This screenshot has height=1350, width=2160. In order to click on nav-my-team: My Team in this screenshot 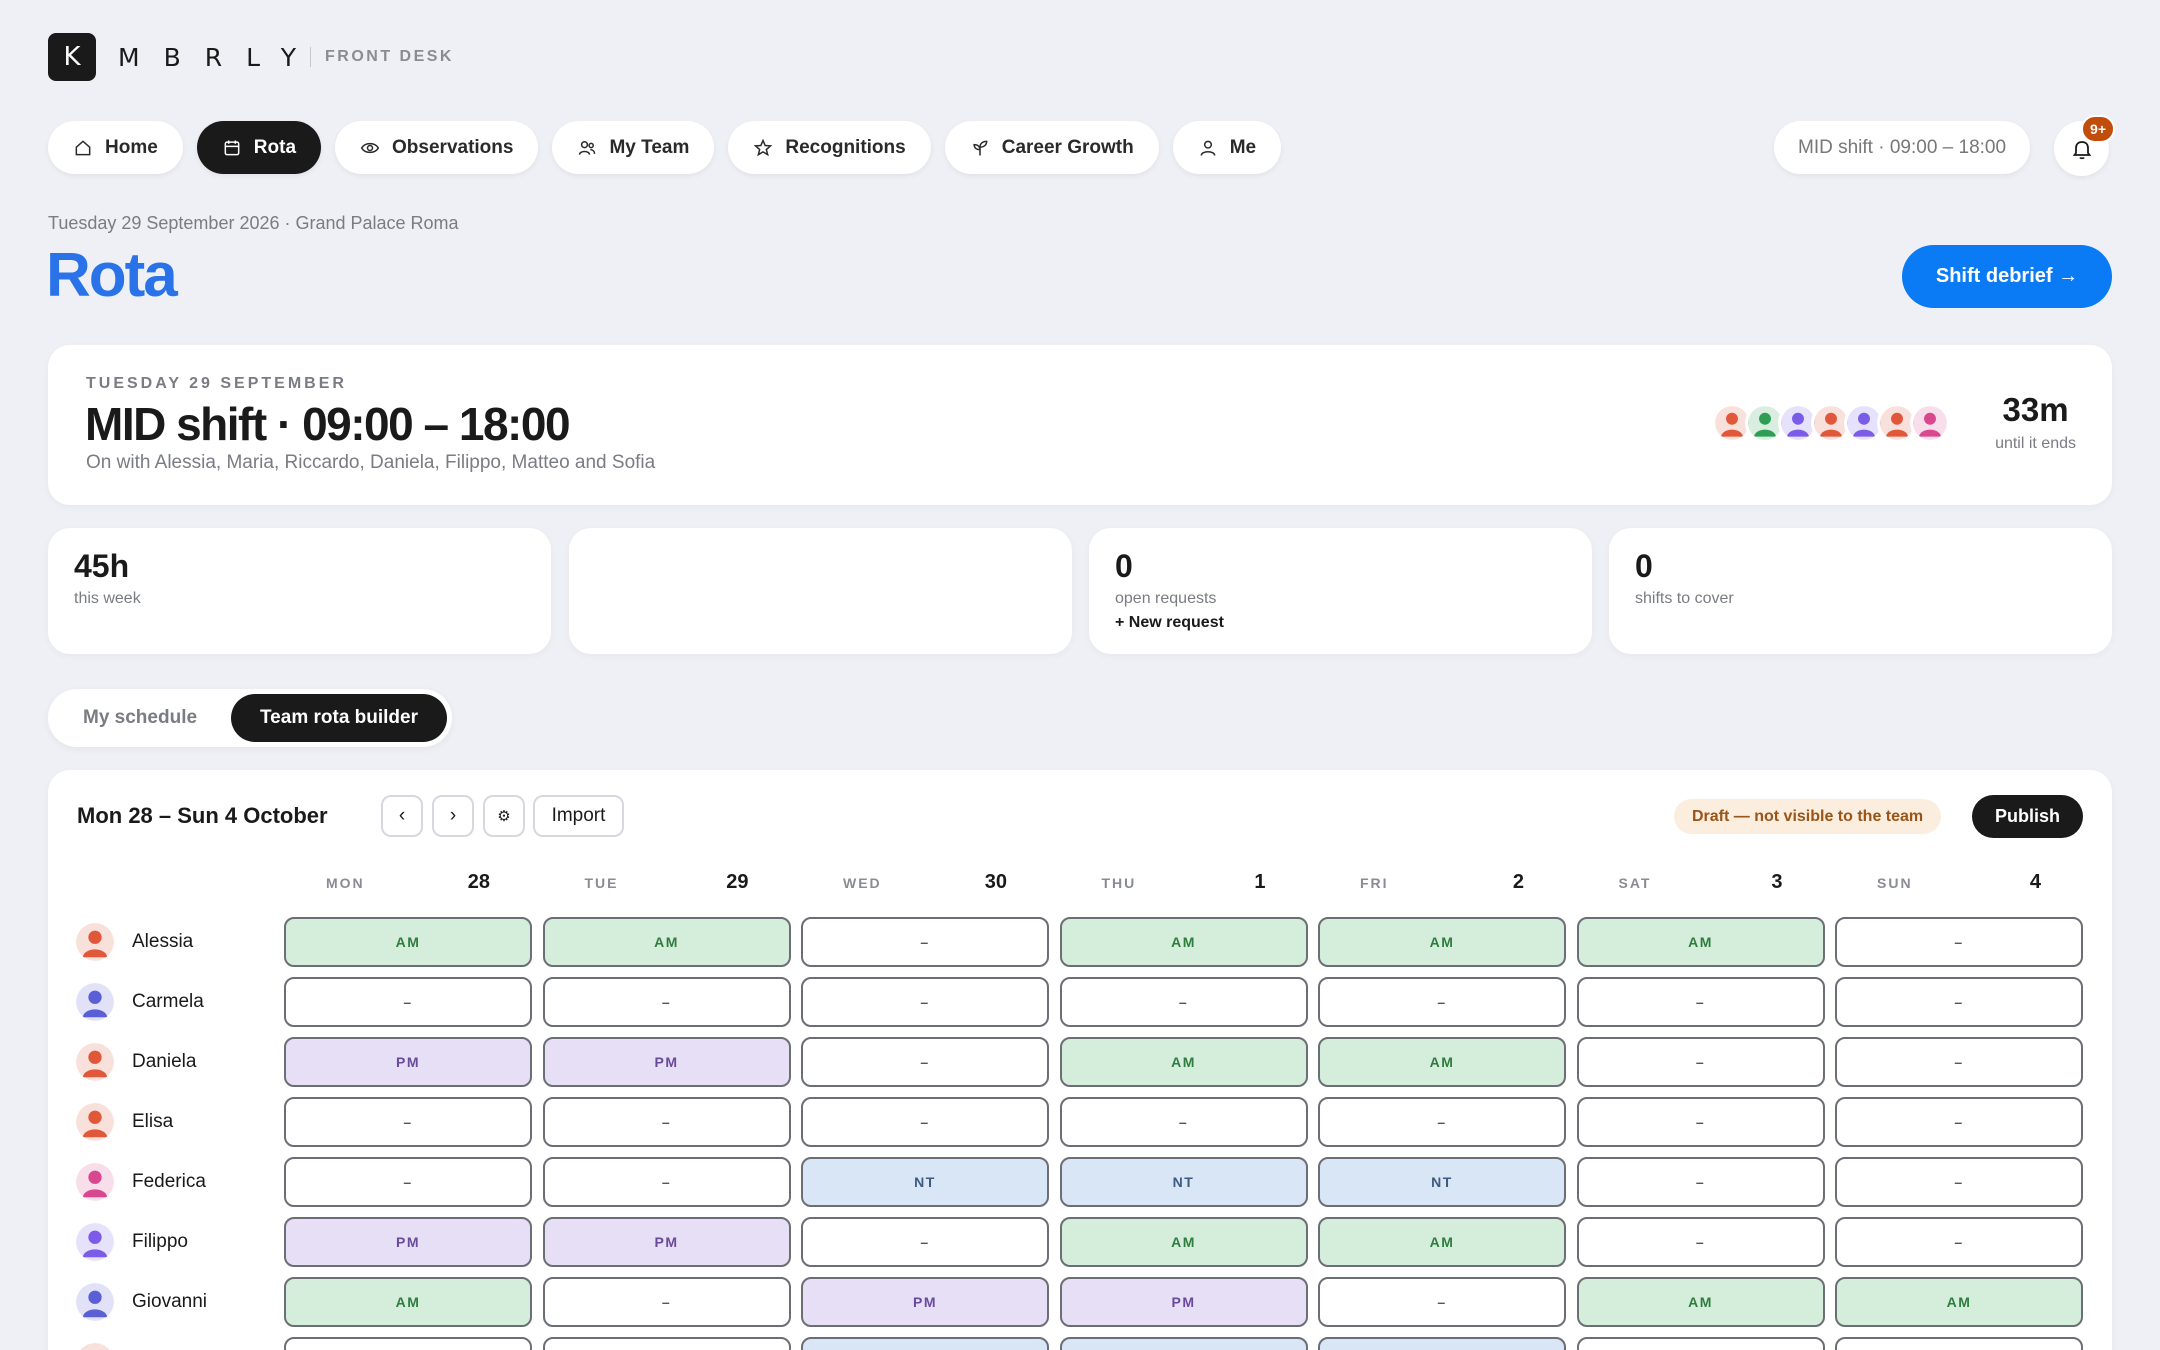, I will do `click(633, 147)`.